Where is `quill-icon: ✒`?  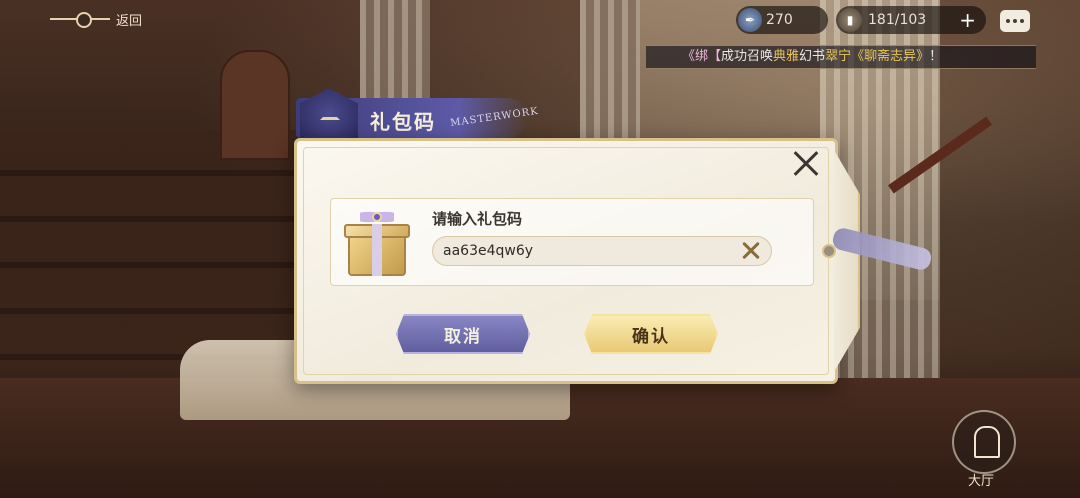 quill-icon: ✒ is located at coordinates (750, 20).